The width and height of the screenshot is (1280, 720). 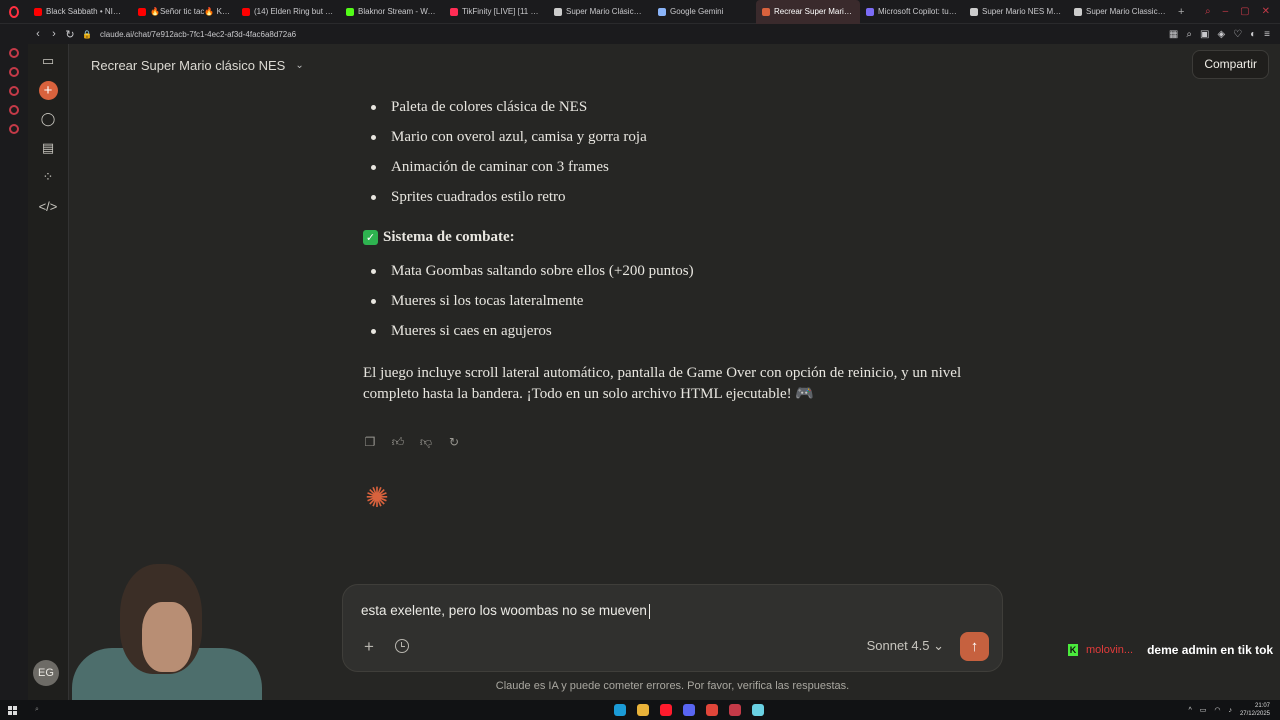 I want to click on messenger-icon, so click(x=14, y=72).